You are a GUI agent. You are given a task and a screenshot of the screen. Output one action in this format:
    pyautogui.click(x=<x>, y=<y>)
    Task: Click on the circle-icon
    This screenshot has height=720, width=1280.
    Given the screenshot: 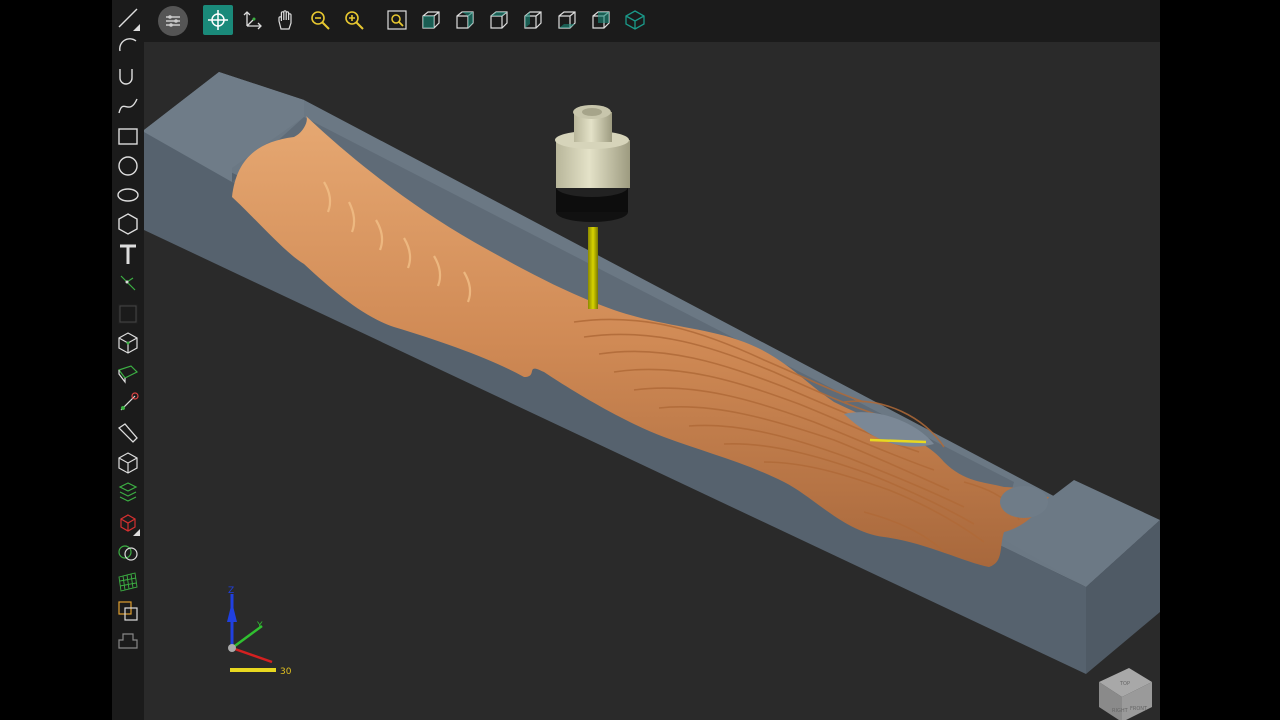 What is the action you would take?
    pyautogui.click(x=128, y=166)
    